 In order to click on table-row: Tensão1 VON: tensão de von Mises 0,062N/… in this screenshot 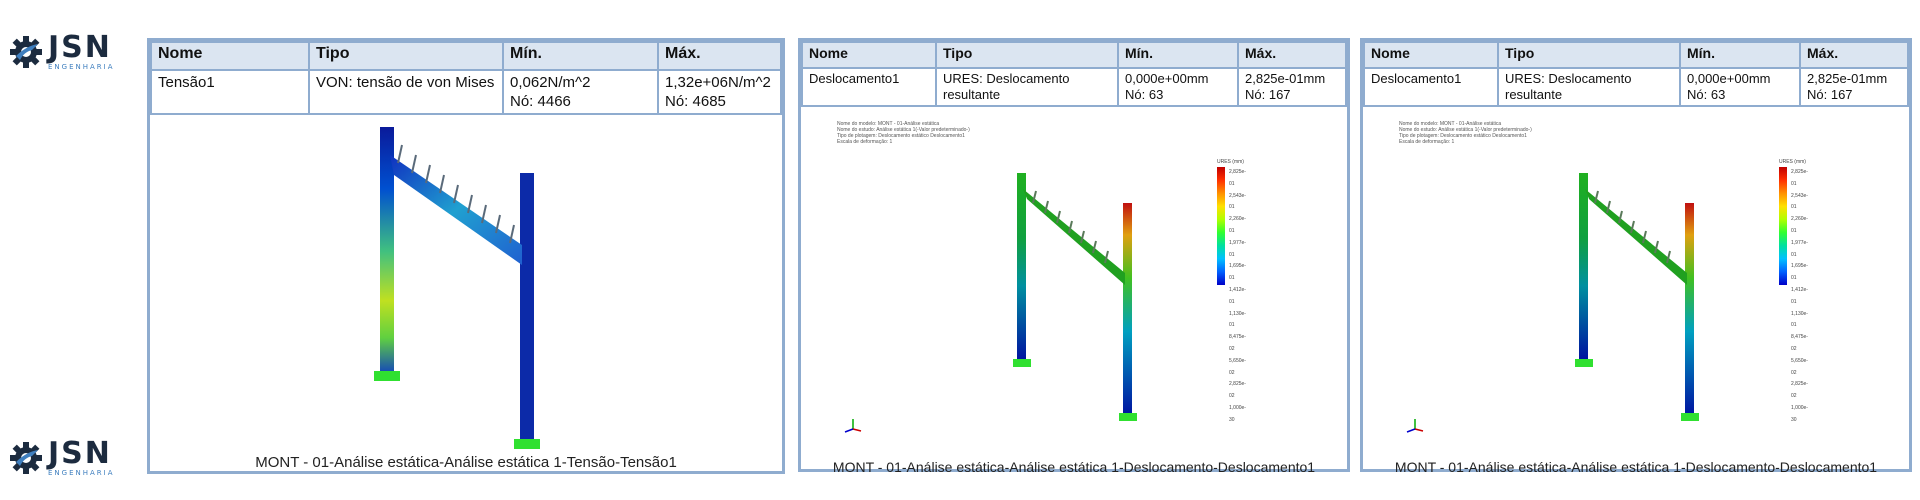, I will do `click(466, 92)`.